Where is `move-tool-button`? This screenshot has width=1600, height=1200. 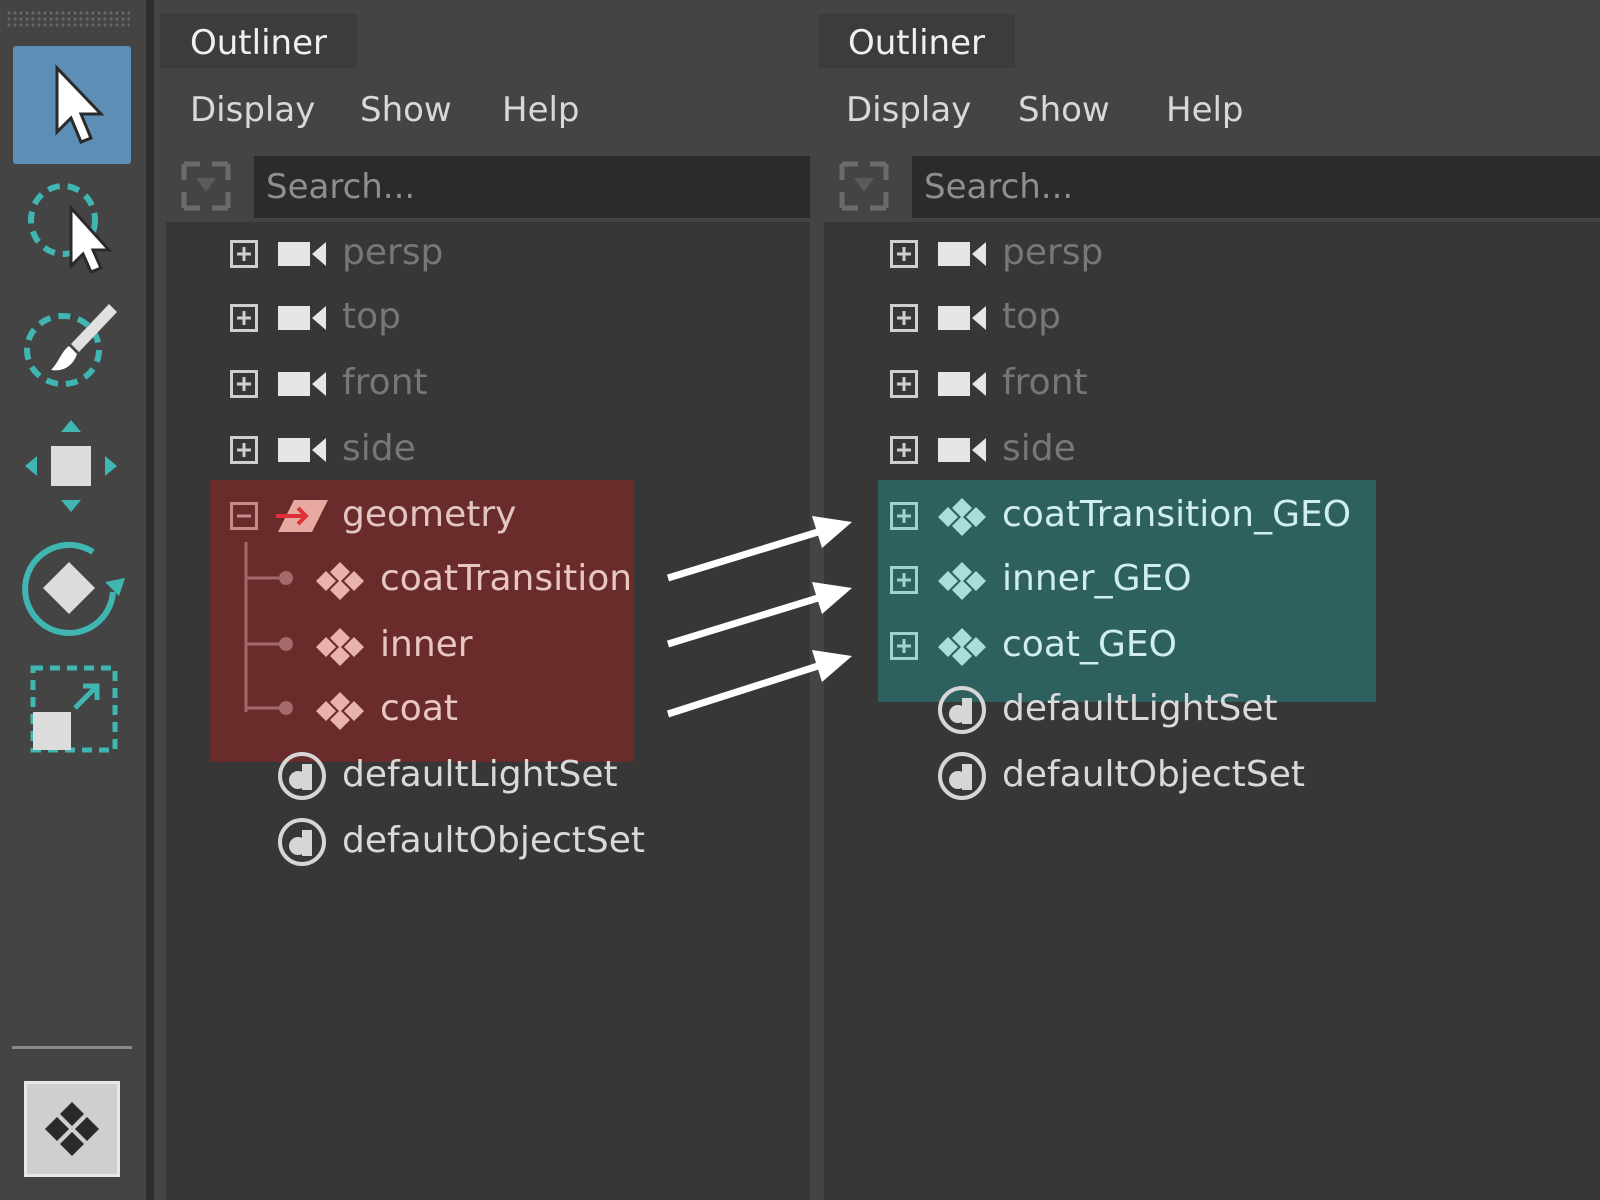
move-tool-button is located at coordinates (72, 469).